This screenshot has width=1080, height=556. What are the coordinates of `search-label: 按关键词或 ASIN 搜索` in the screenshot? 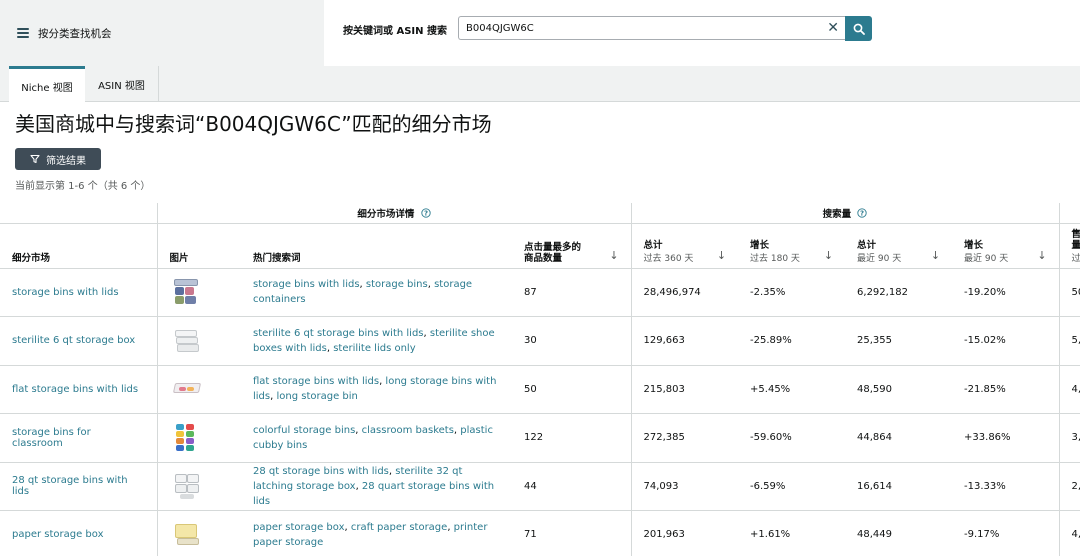 It's located at (395, 31).